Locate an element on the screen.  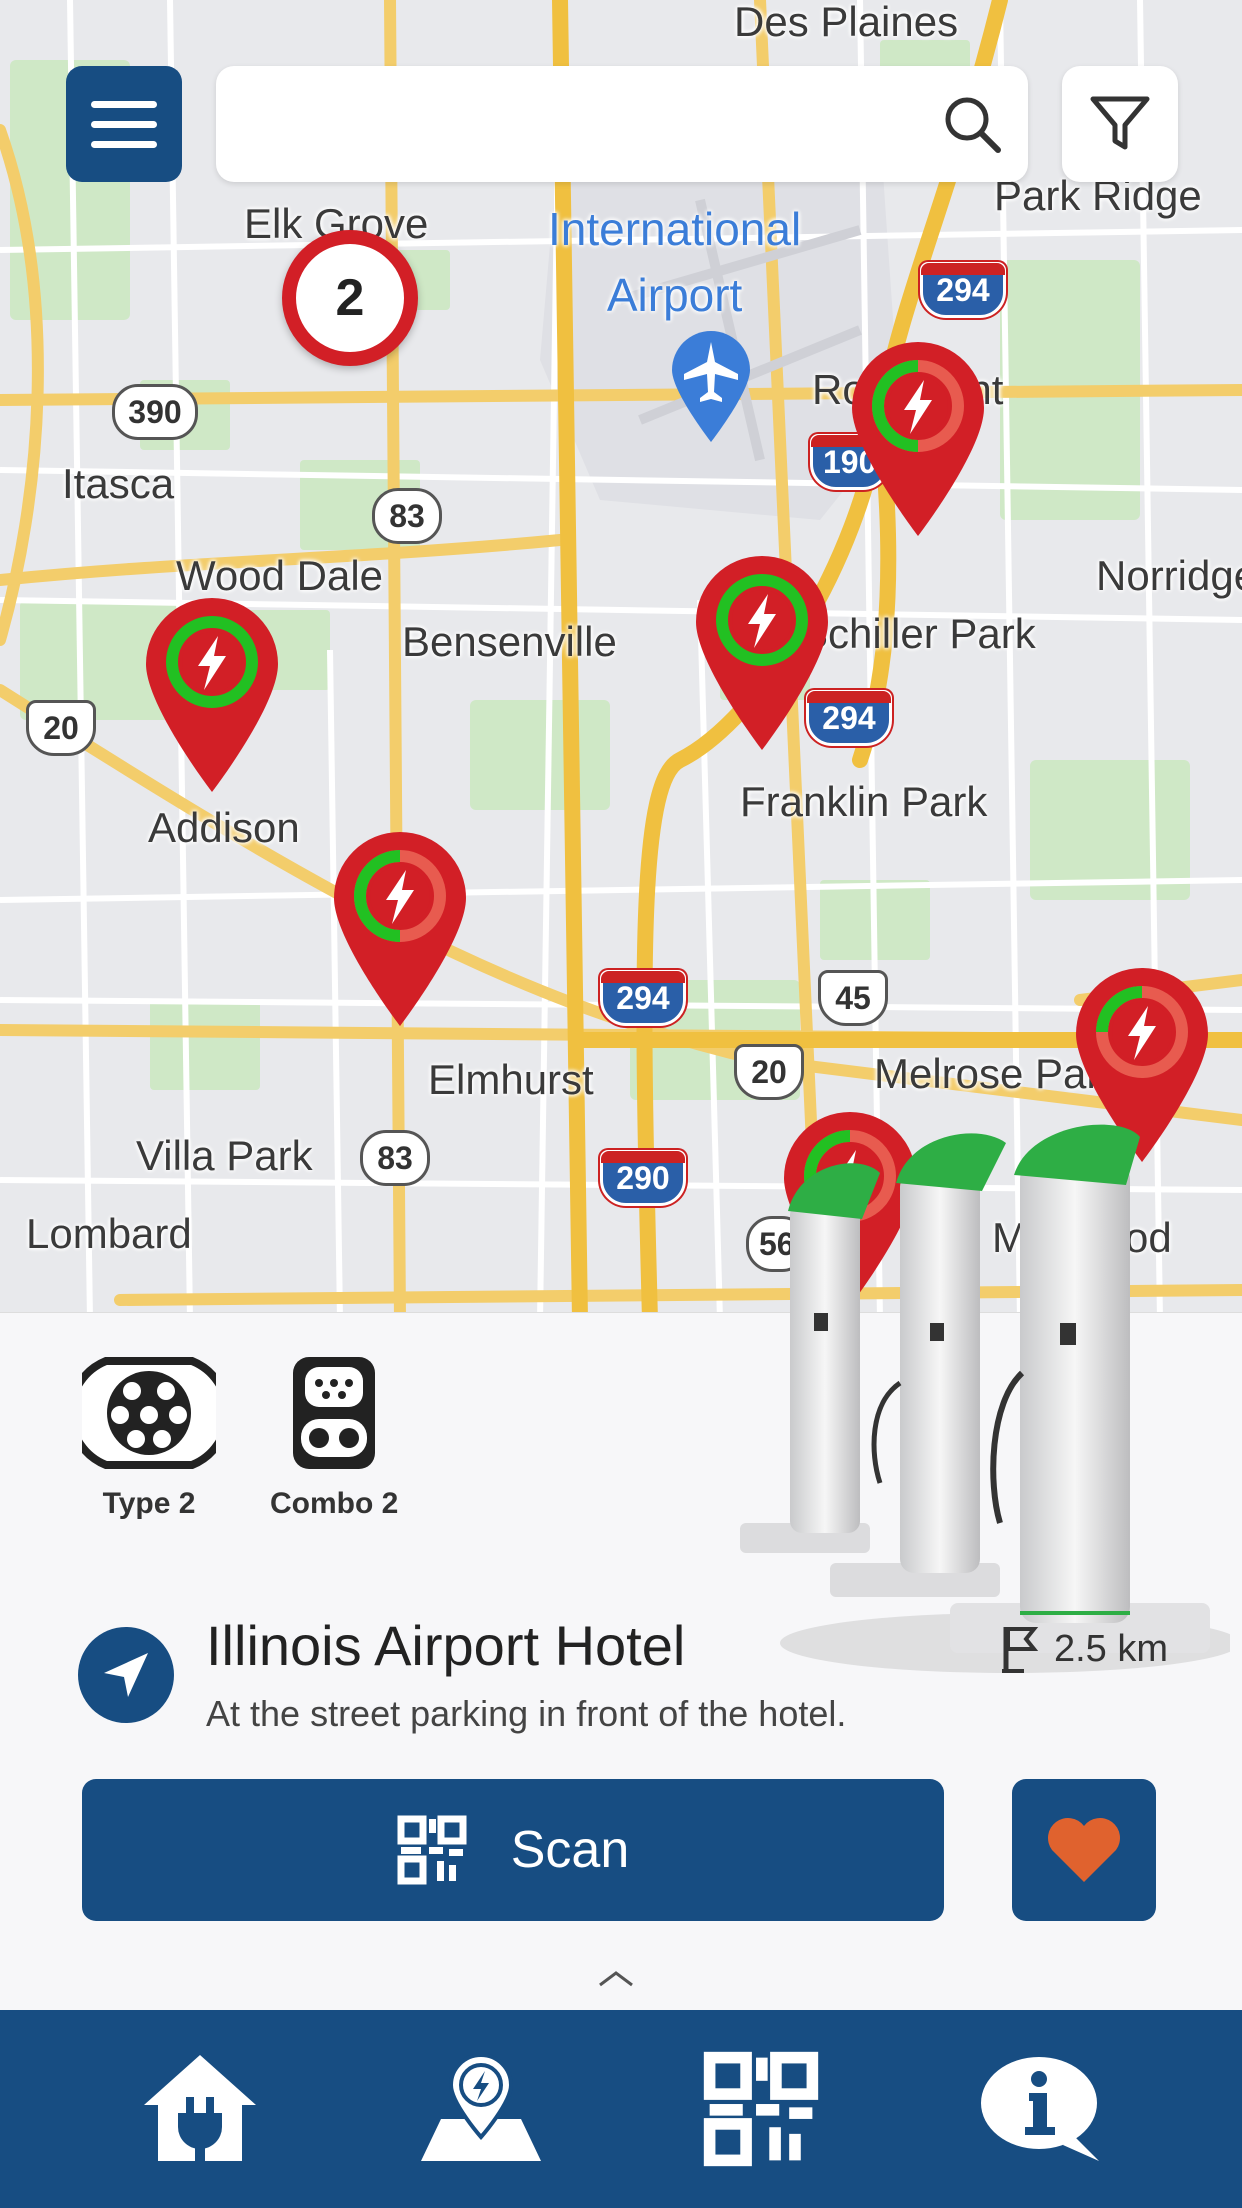
scan-label: Scan is located at coordinates (570, 1850).